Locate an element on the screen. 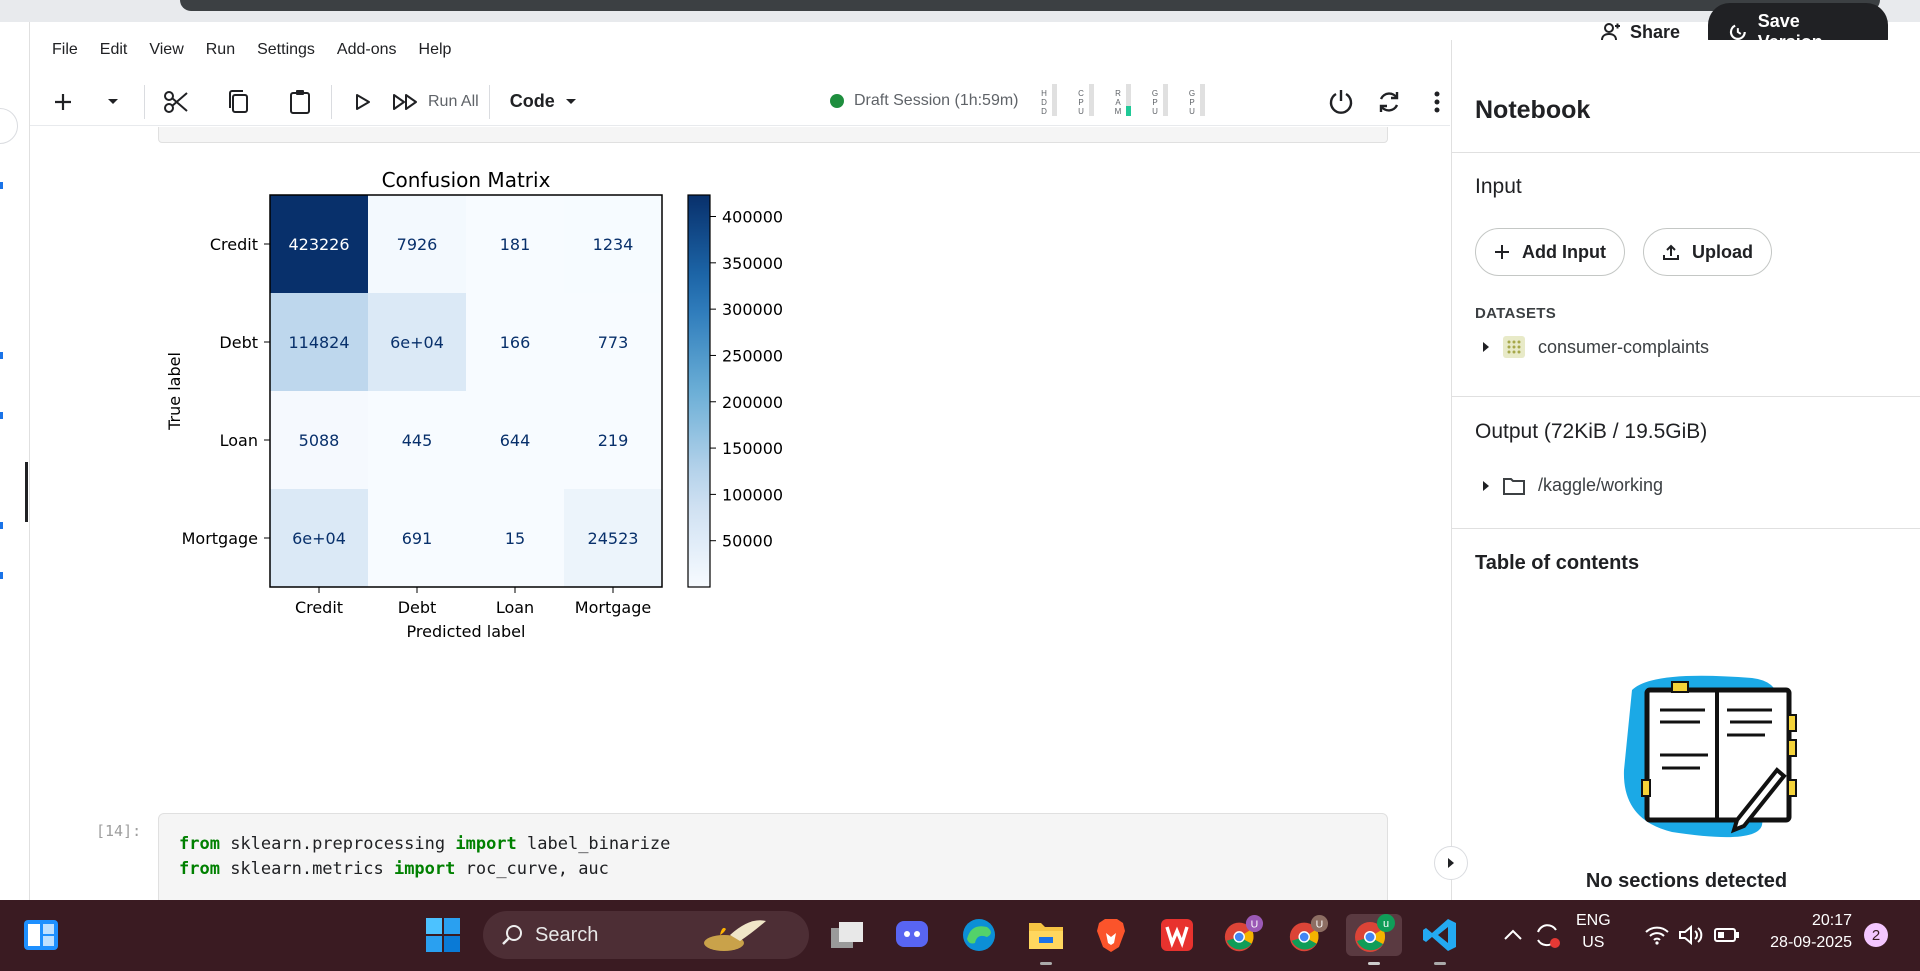 The height and width of the screenshot is (971, 1920). sync-status-button is located at coordinates (1547, 935).